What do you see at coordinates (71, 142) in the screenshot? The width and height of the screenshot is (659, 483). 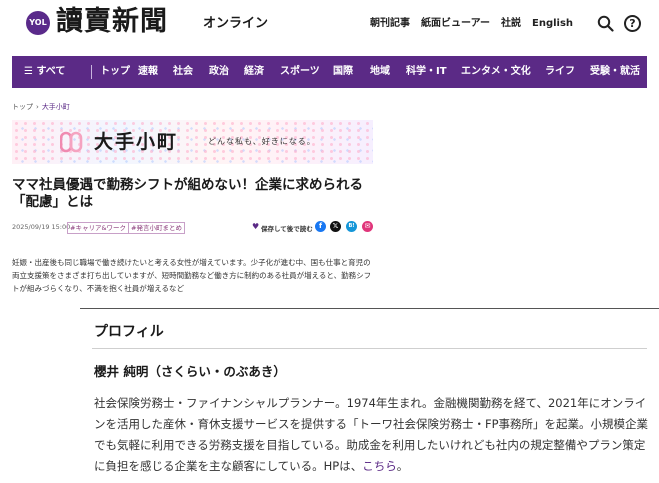 I see `komachi-logo-icon` at bounding box center [71, 142].